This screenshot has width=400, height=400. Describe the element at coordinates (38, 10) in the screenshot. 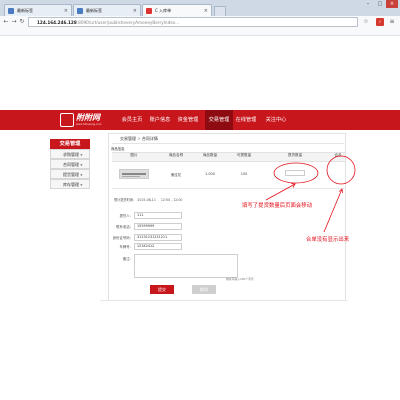

I see `browser-tab-1: 最新标签 ×` at that location.